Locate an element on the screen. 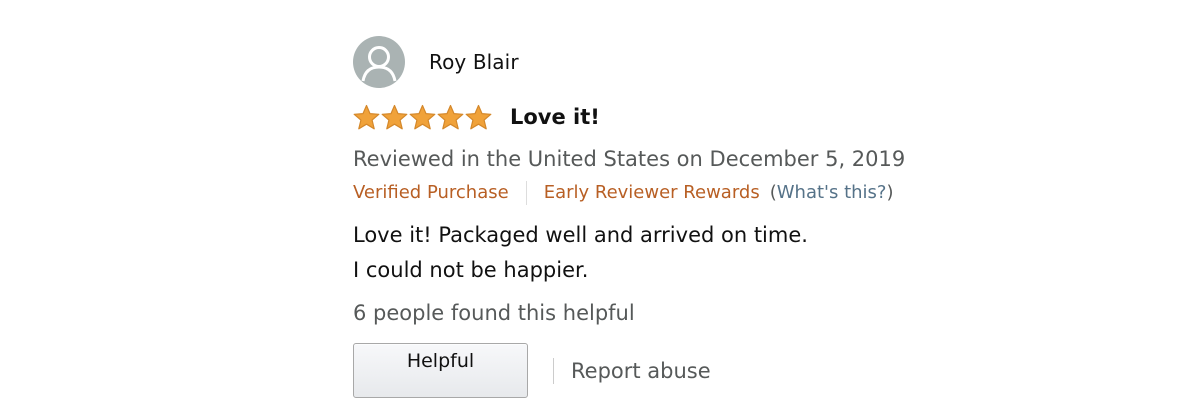 The image size is (1181, 419). badge-divider is located at coordinates (526, 193).